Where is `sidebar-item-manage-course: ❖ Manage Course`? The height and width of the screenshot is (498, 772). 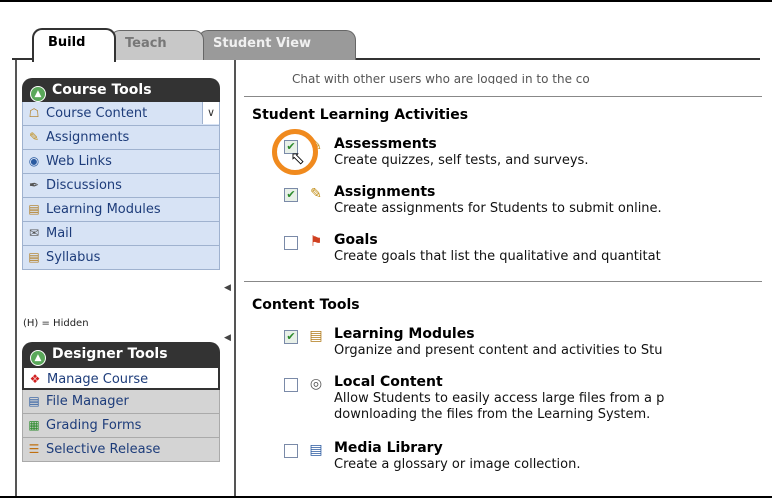
sidebar-item-manage-course: ❖ Manage Course is located at coordinates (121, 378).